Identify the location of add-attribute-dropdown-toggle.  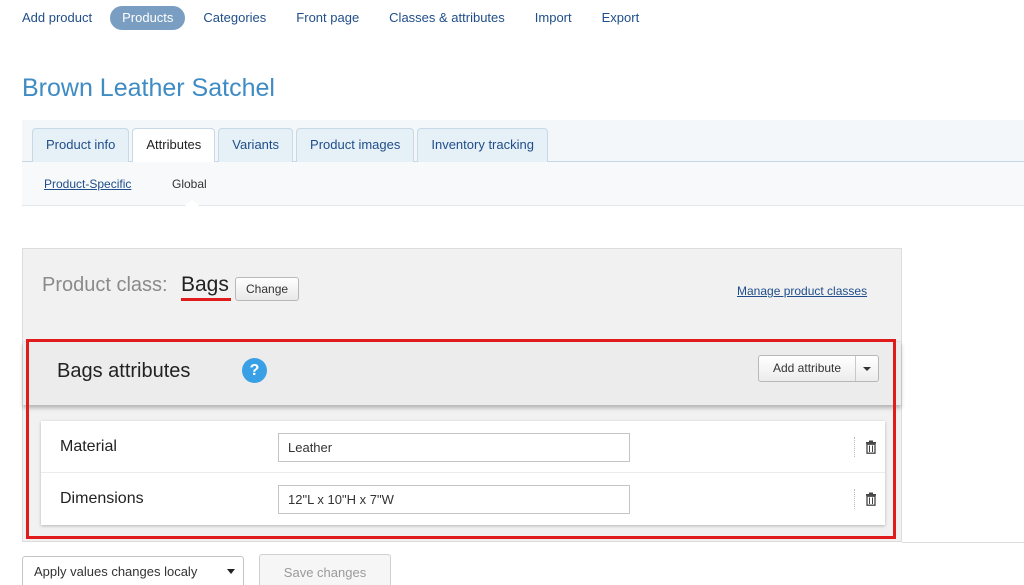
(867, 368).